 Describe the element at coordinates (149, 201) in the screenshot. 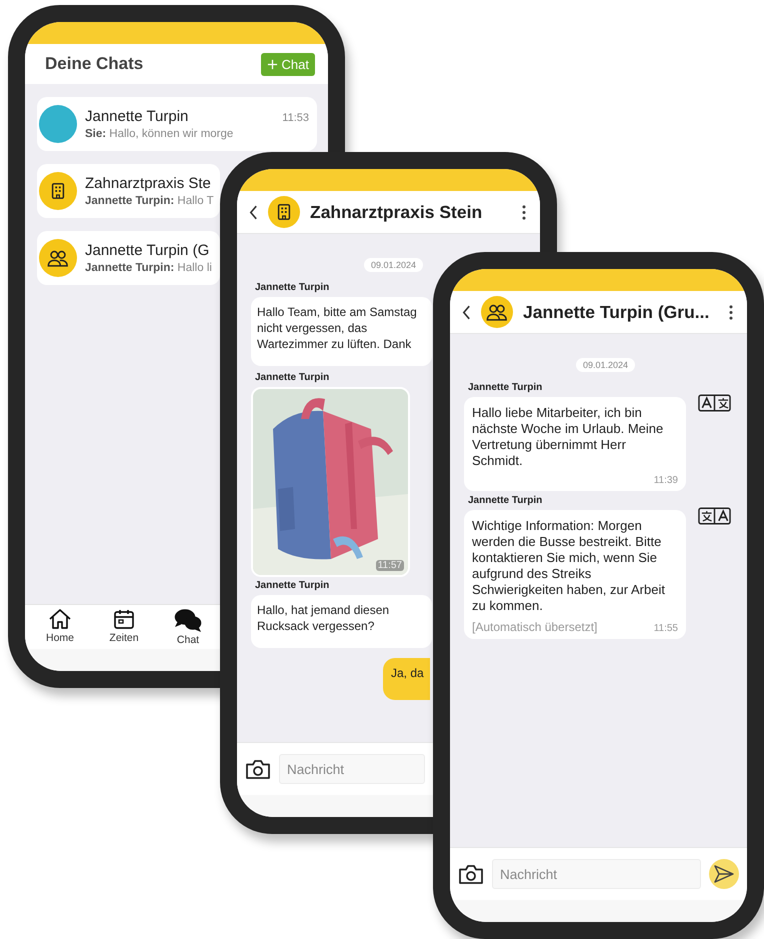

I see `chat-preview: Jannette Turpin: Hallo T` at that location.